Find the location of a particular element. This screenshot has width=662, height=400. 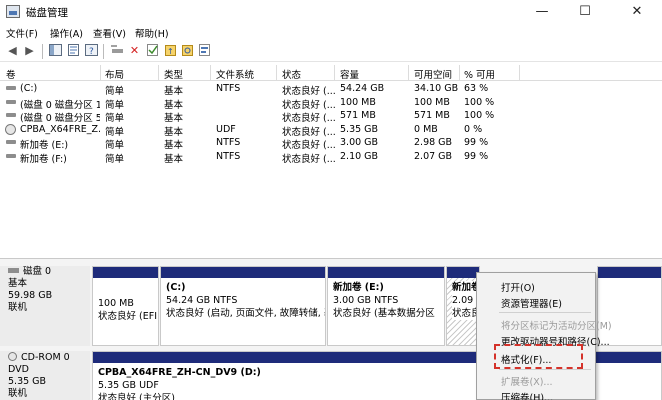

toolbar: ◀ ▶ ? ✕ ↑ is located at coordinates (331, 51).